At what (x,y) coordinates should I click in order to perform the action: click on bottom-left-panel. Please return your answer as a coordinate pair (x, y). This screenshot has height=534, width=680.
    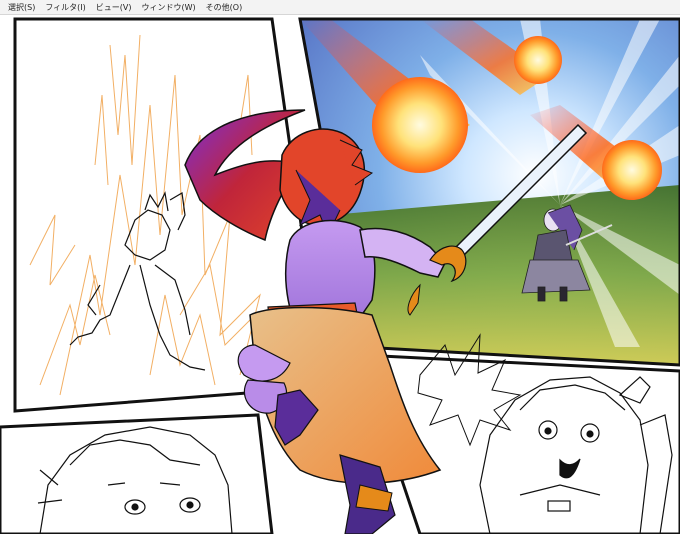
    Looking at the image, I should click on (137, 473).